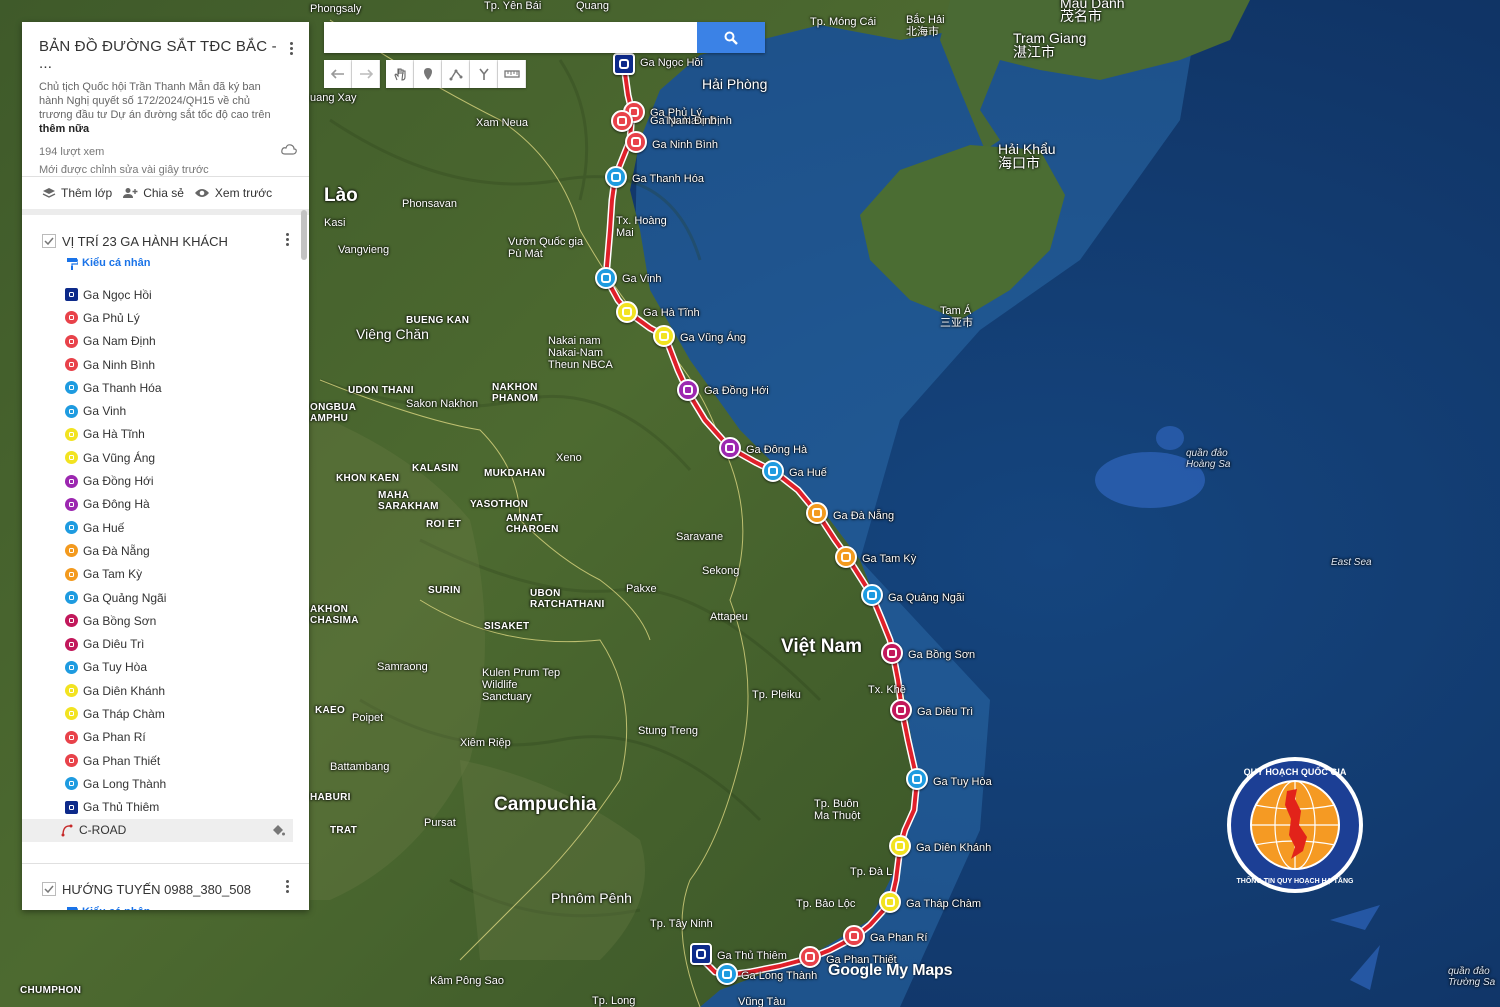  What do you see at coordinates (165, 667) in the screenshot?
I see `list-item: Ga Tuy Hòa` at bounding box center [165, 667].